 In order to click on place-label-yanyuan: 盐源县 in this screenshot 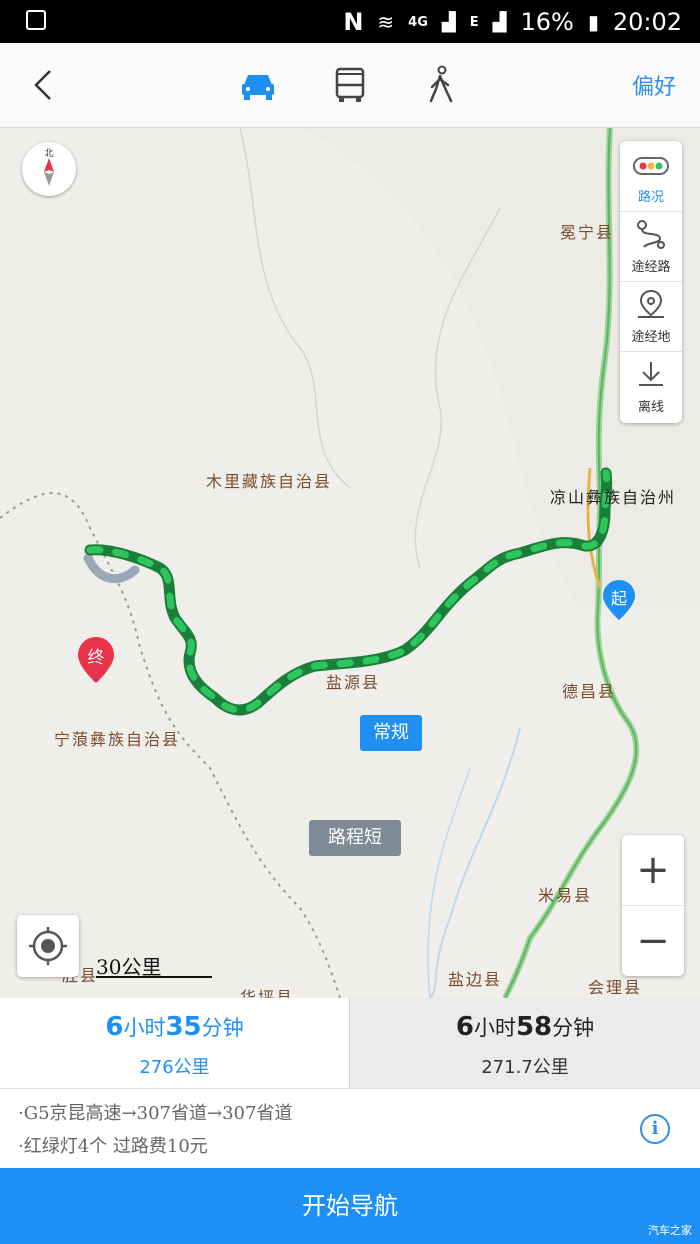, I will do `click(353, 682)`.